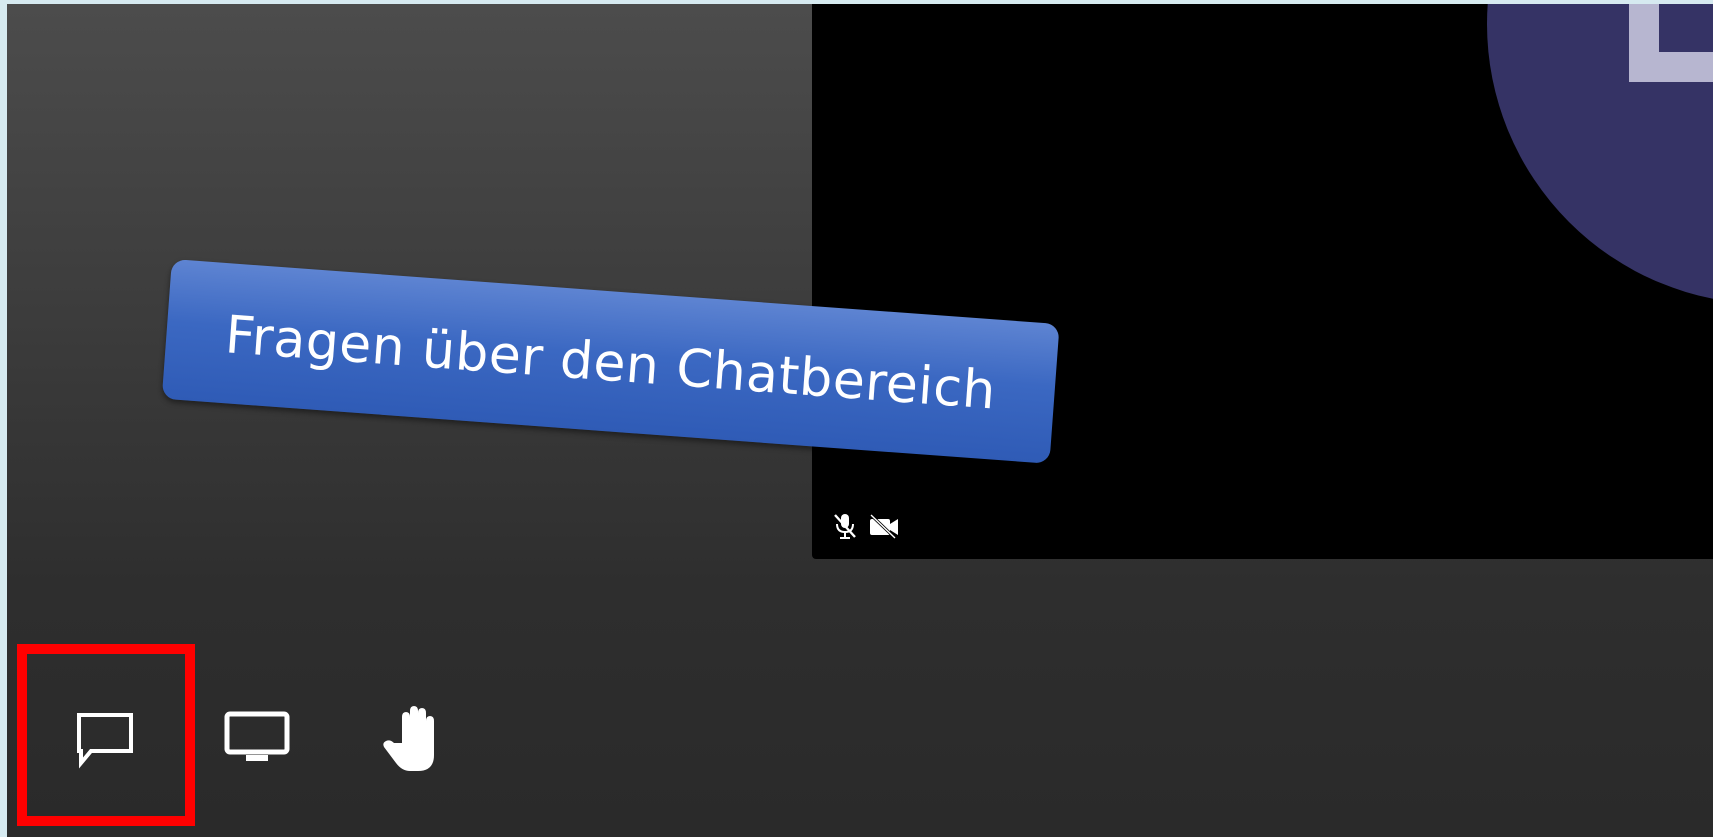 The height and width of the screenshot is (837, 1713). I want to click on camera-off-icon, so click(884, 526).